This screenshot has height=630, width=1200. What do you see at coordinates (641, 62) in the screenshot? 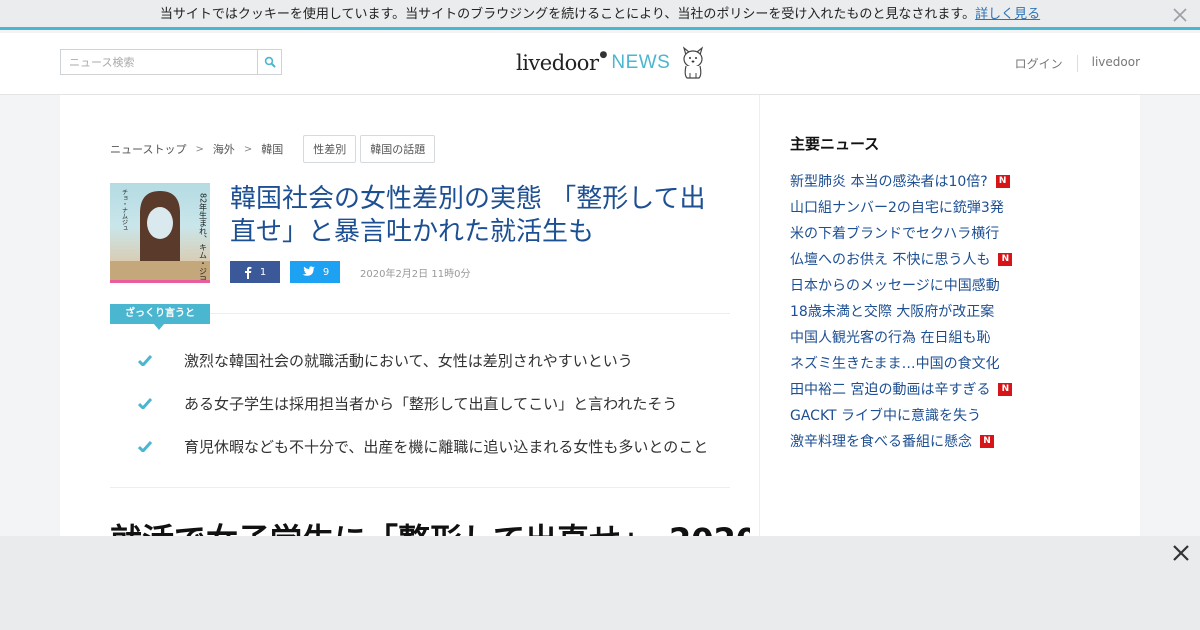
I see `logo-news: NEWS` at bounding box center [641, 62].